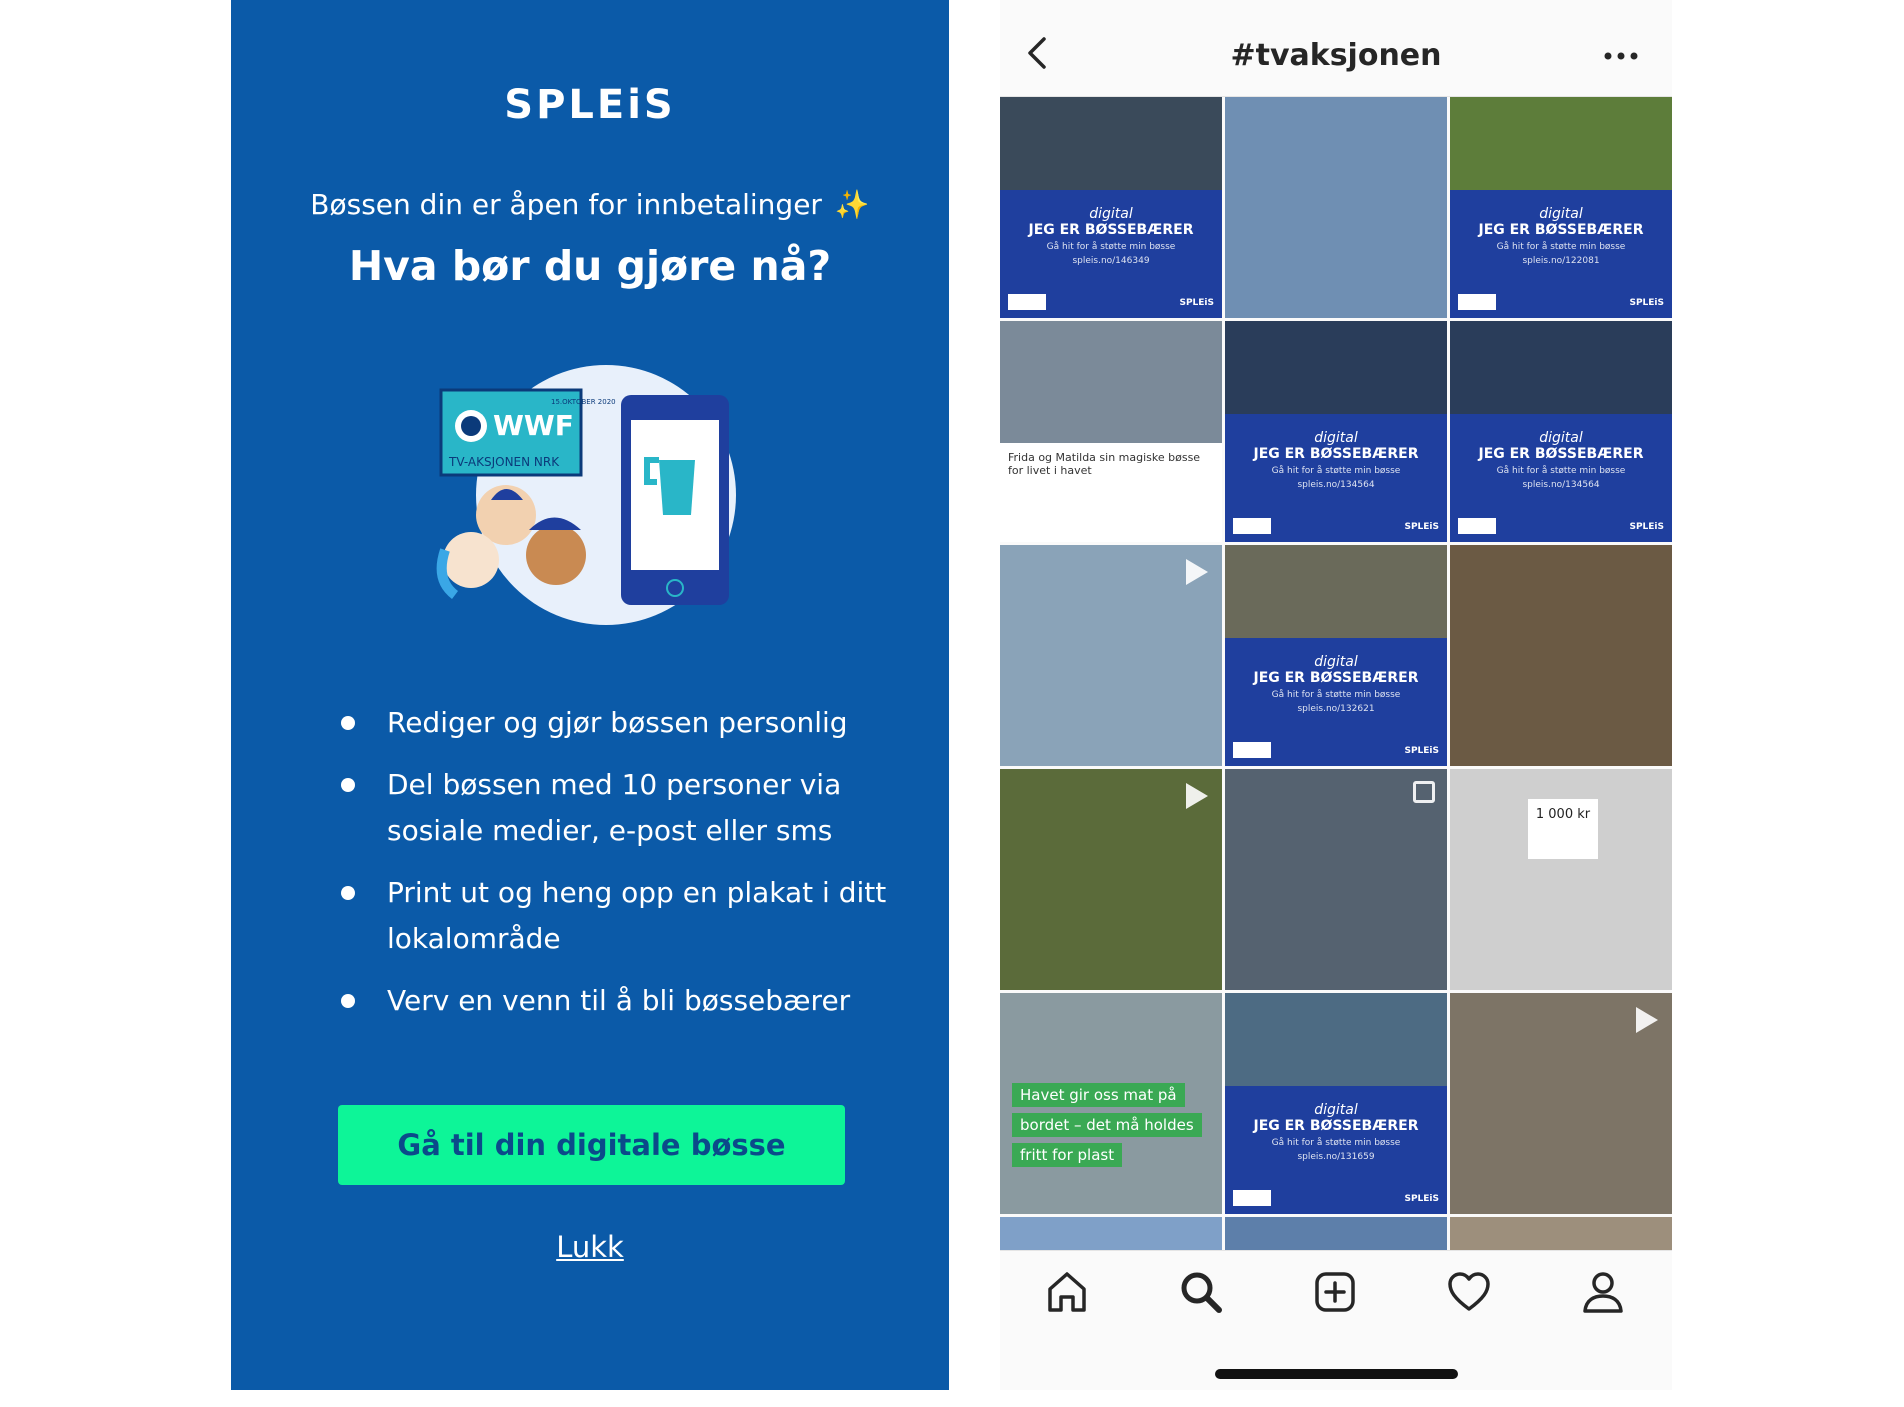 This screenshot has width=1904, height=1407. What do you see at coordinates (590, 1247) in the screenshot?
I see `close-link: Lukk` at bounding box center [590, 1247].